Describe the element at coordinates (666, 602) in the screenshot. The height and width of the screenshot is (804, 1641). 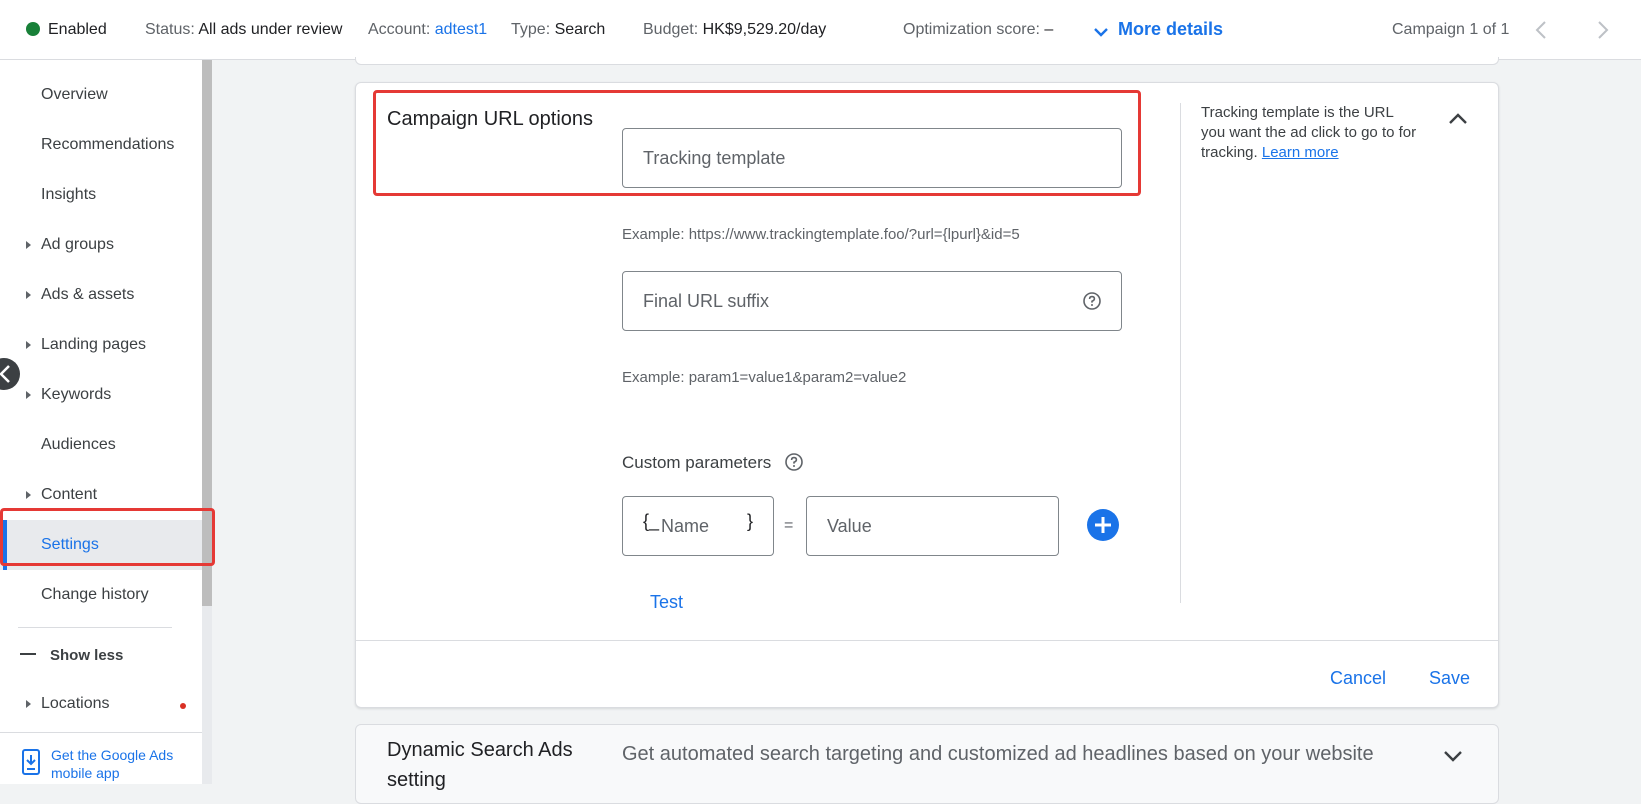
I see `test-button: Test` at that location.